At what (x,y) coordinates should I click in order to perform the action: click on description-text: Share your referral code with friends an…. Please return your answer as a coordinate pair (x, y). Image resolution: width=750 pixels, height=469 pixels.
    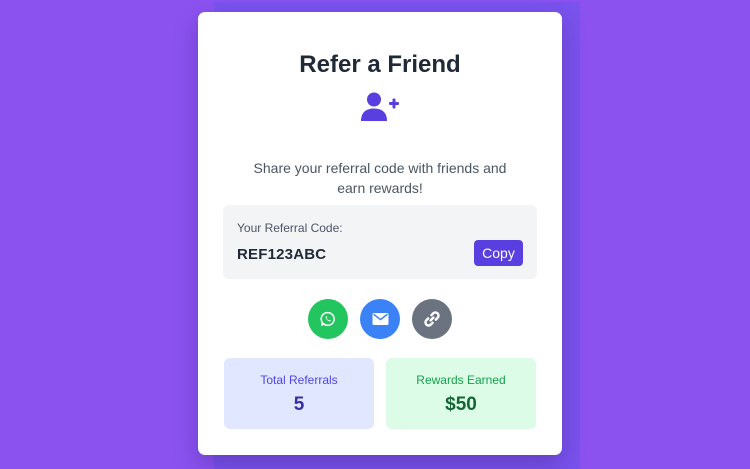
    Looking at the image, I should click on (380, 178).